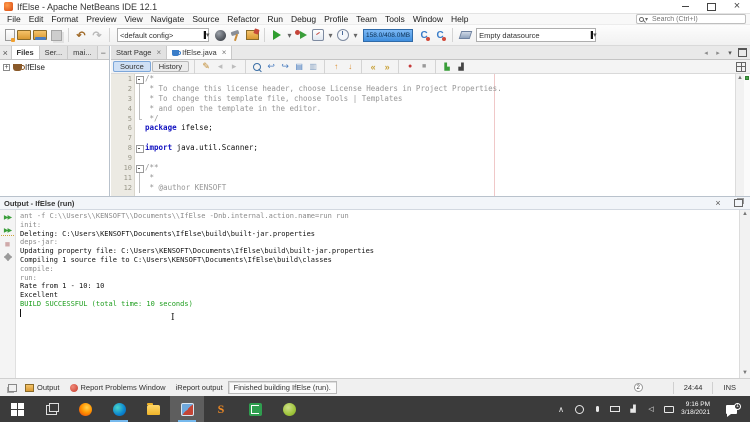 The width and height of the screenshot is (750, 422). I want to click on tab-list-dropdown-icon, so click(730, 53).